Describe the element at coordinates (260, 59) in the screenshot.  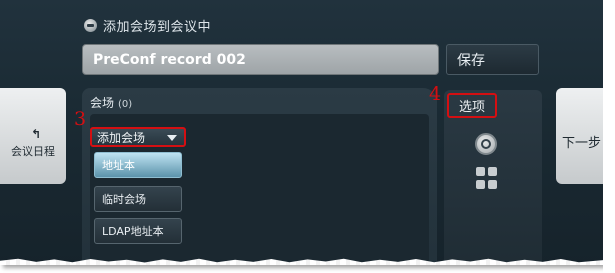
I see `conference-name-input: PreConf record 002` at that location.